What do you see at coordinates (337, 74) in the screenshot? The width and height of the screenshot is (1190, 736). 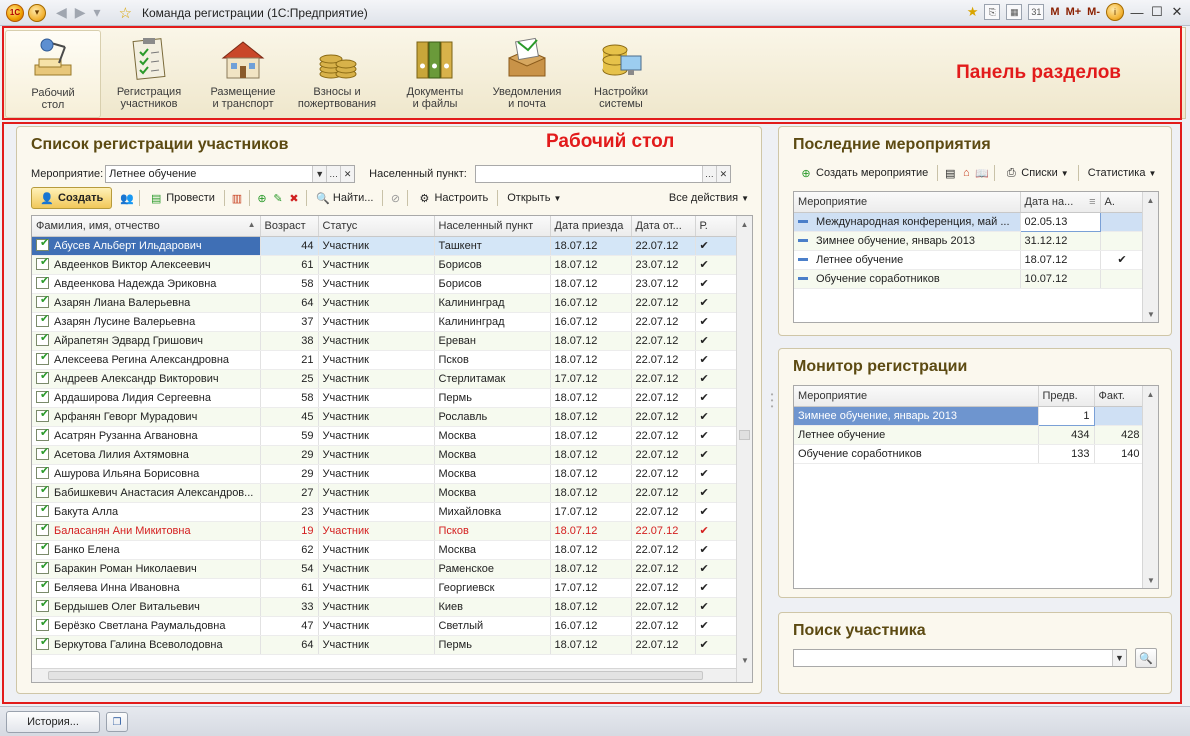 I see `section-donations: Взносы и пожертвования` at bounding box center [337, 74].